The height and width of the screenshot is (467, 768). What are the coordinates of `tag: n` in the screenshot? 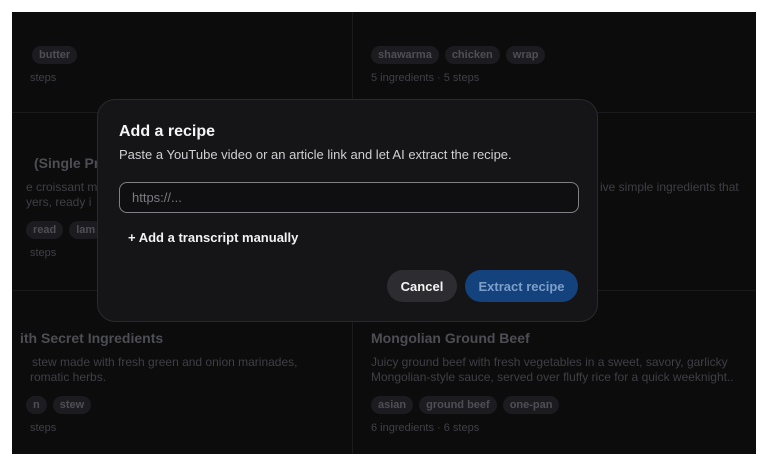 It's located at (36, 405).